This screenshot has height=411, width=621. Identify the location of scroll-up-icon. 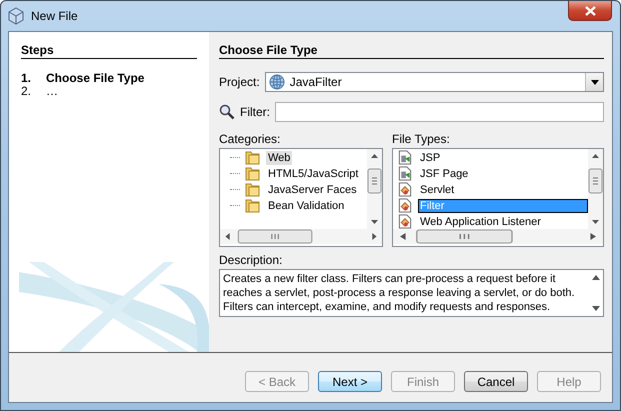
(596, 277).